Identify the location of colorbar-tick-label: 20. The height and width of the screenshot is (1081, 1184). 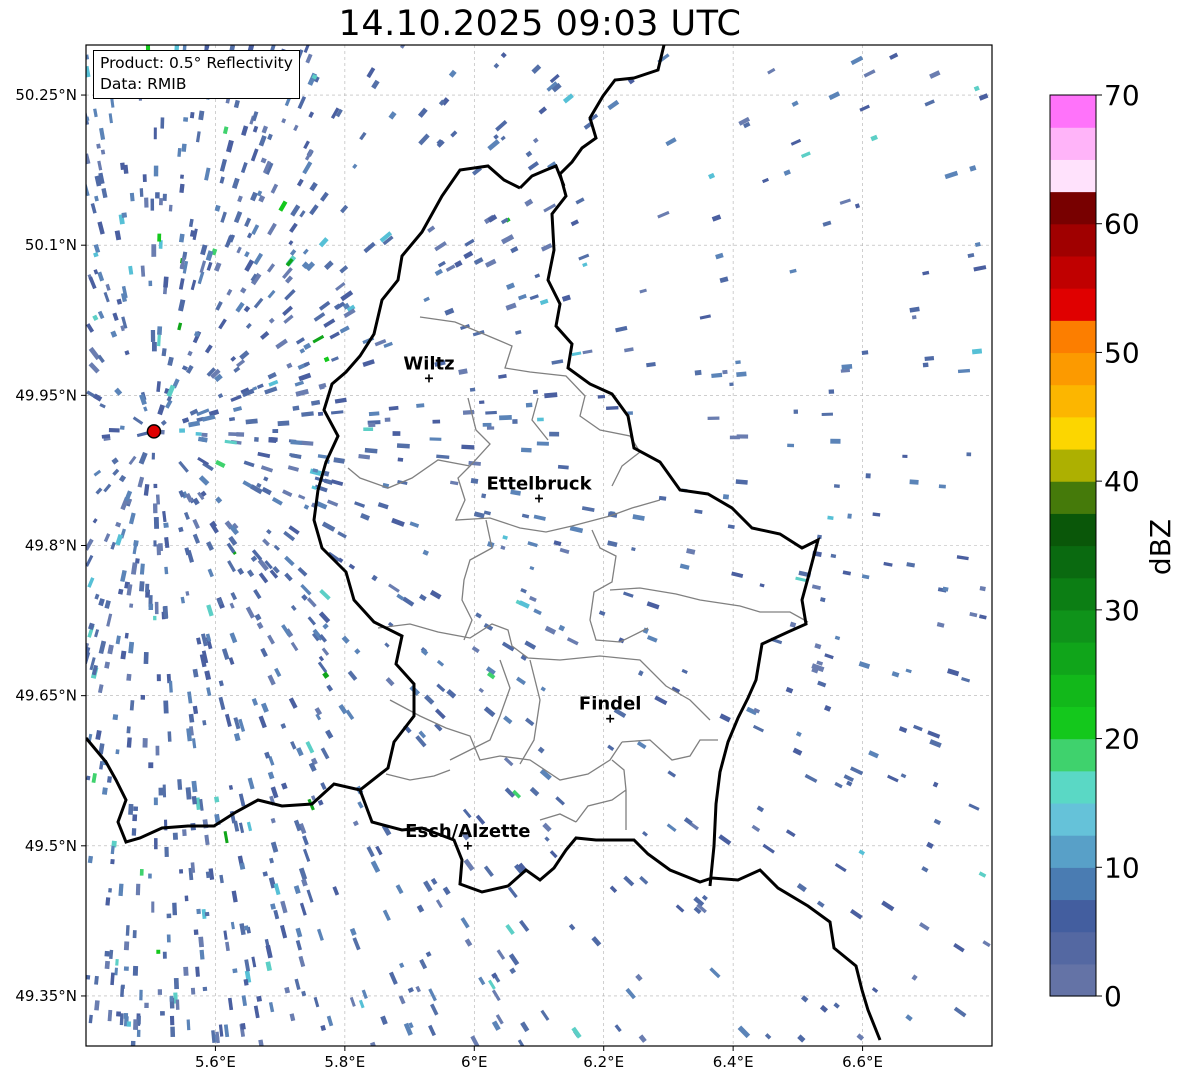
(1122, 739).